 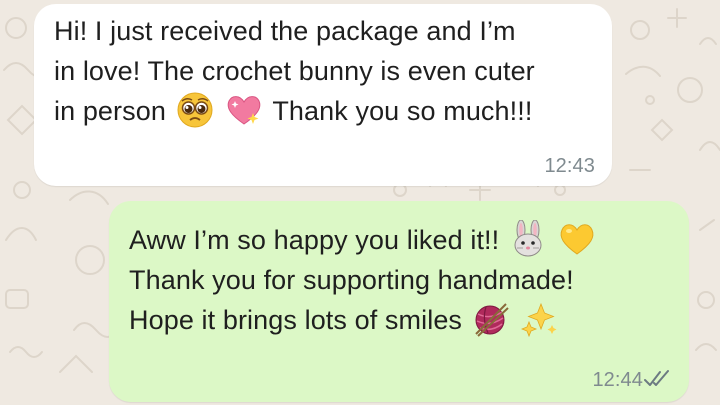 I want to click on message-timestamp: 12:44, so click(x=617, y=380).